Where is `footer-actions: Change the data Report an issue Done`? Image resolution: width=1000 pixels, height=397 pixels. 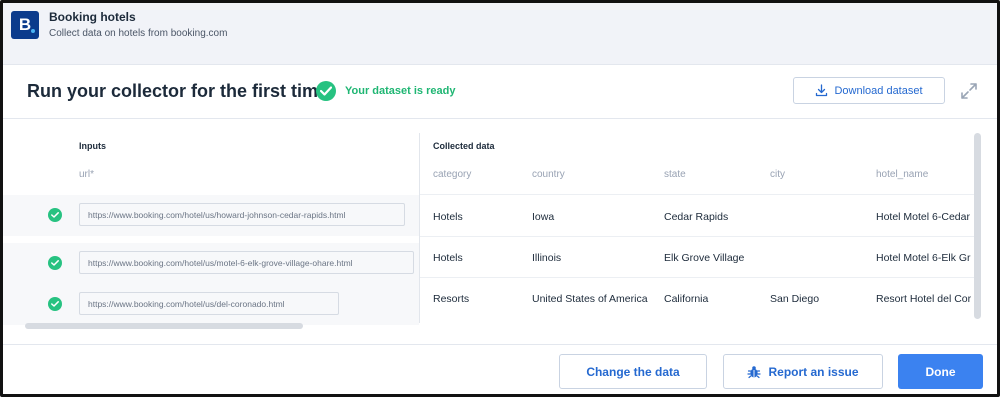
footer-actions: Change the data Report an issue Done is located at coordinates (500, 369).